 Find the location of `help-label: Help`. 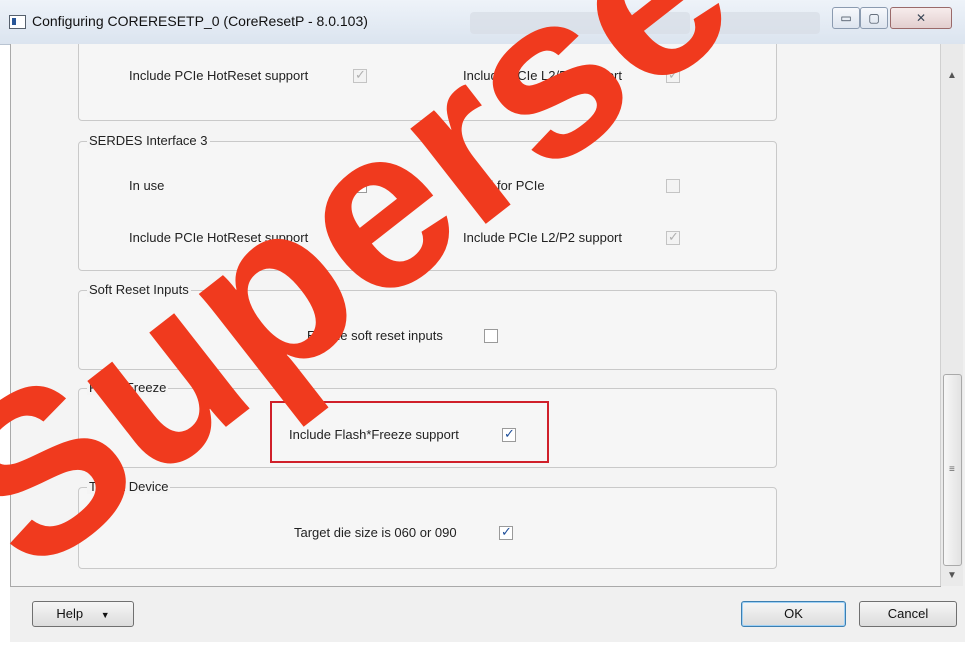

help-label: Help is located at coordinates (70, 613).